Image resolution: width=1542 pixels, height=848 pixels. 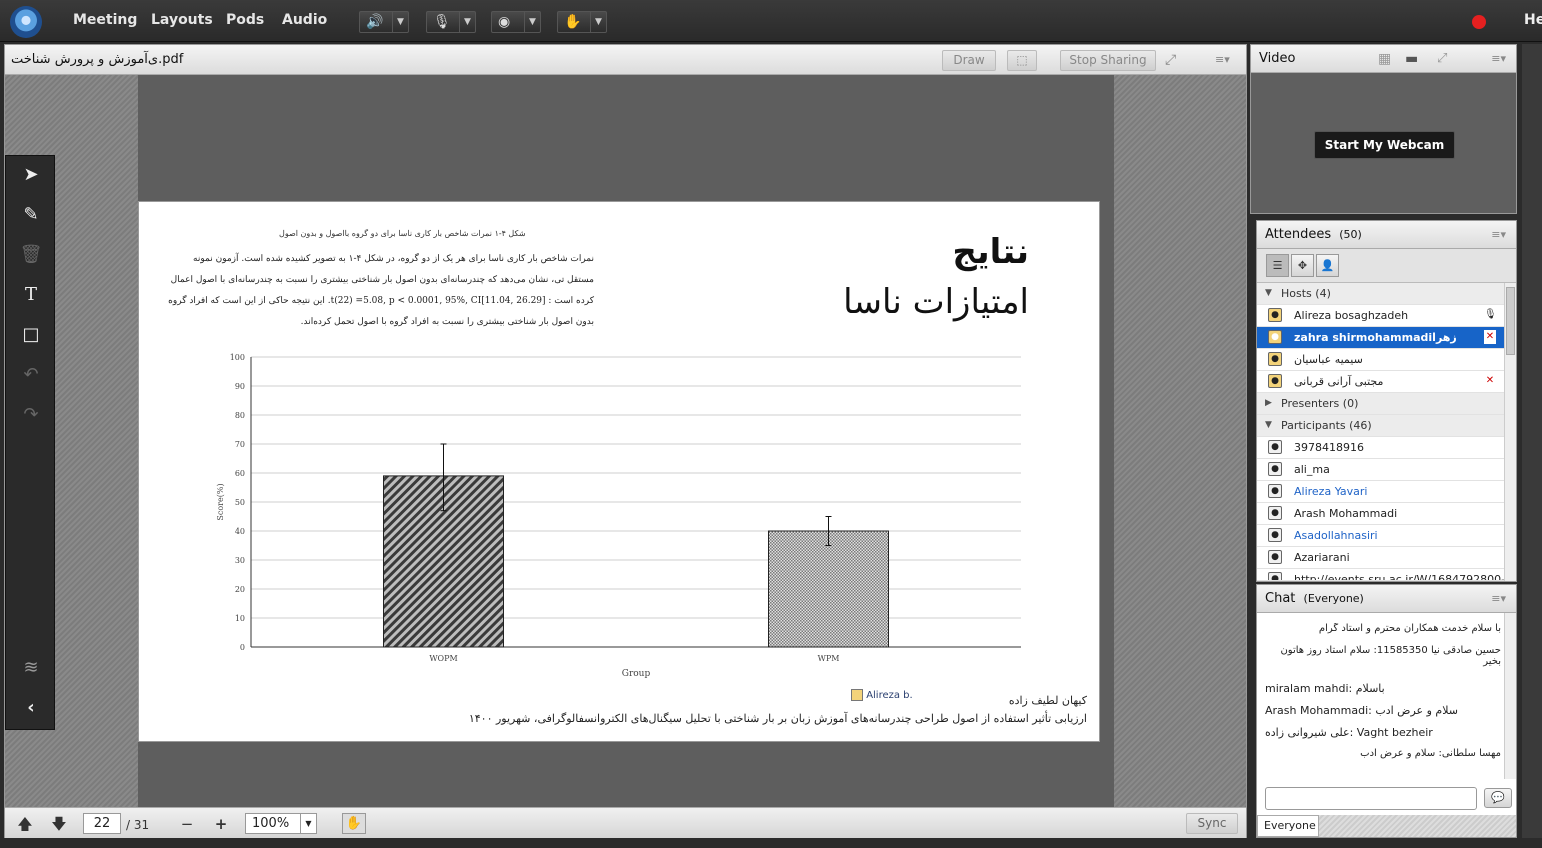 What do you see at coordinates (102, 823) in the screenshot?
I see `page-number-input: 22` at bounding box center [102, 823].